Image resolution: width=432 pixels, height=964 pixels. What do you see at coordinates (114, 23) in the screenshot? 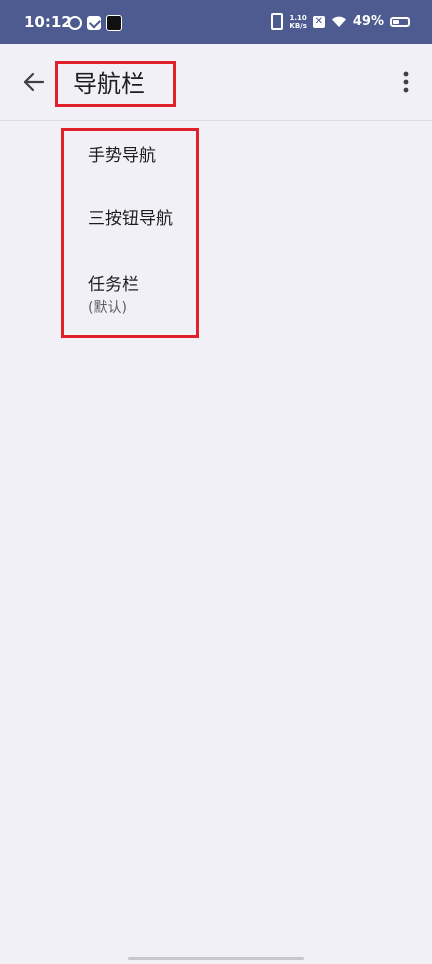
I see `tiktok-app-icon` at bounding box center [114, 23].